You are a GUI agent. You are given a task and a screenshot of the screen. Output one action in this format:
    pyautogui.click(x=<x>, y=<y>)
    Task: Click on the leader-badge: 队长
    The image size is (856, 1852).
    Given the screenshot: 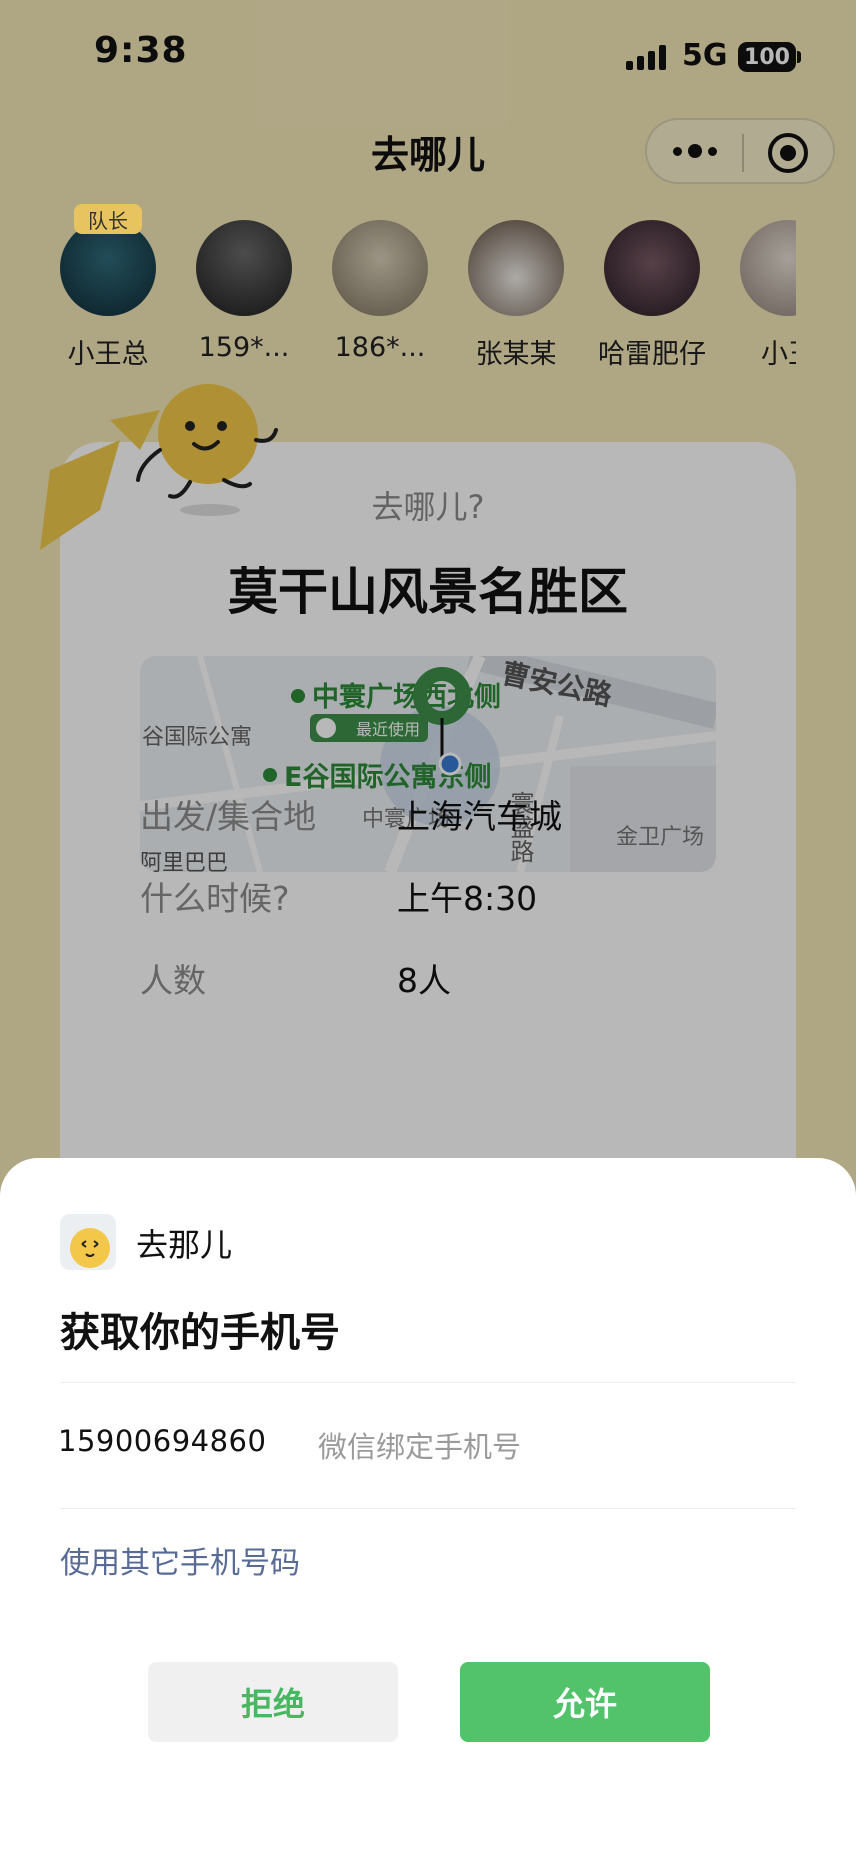 What is the action you would take?
    pyautogui.click(x=108, y=219)
    